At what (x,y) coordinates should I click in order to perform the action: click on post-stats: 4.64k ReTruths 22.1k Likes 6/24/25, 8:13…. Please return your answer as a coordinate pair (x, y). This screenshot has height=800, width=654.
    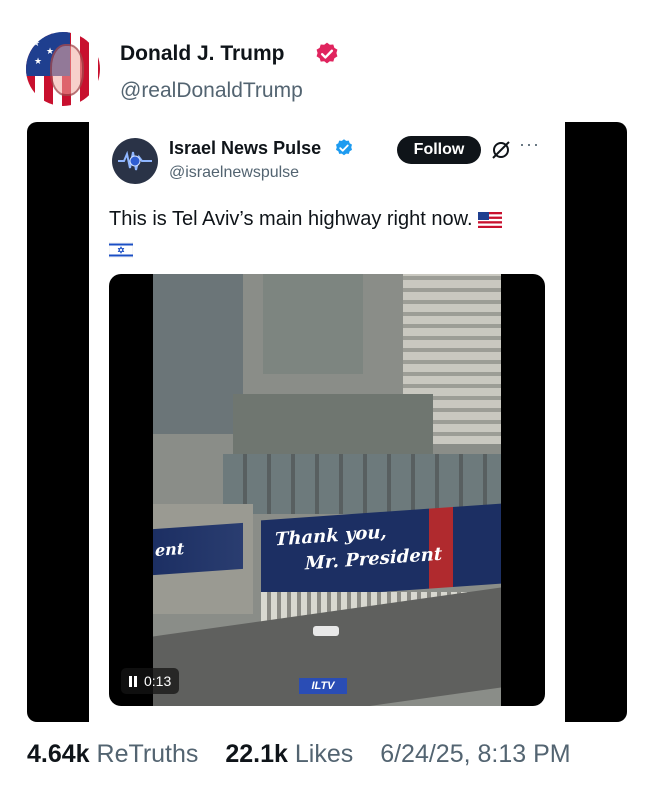
    Looking at the image, I should click on (299, 754).